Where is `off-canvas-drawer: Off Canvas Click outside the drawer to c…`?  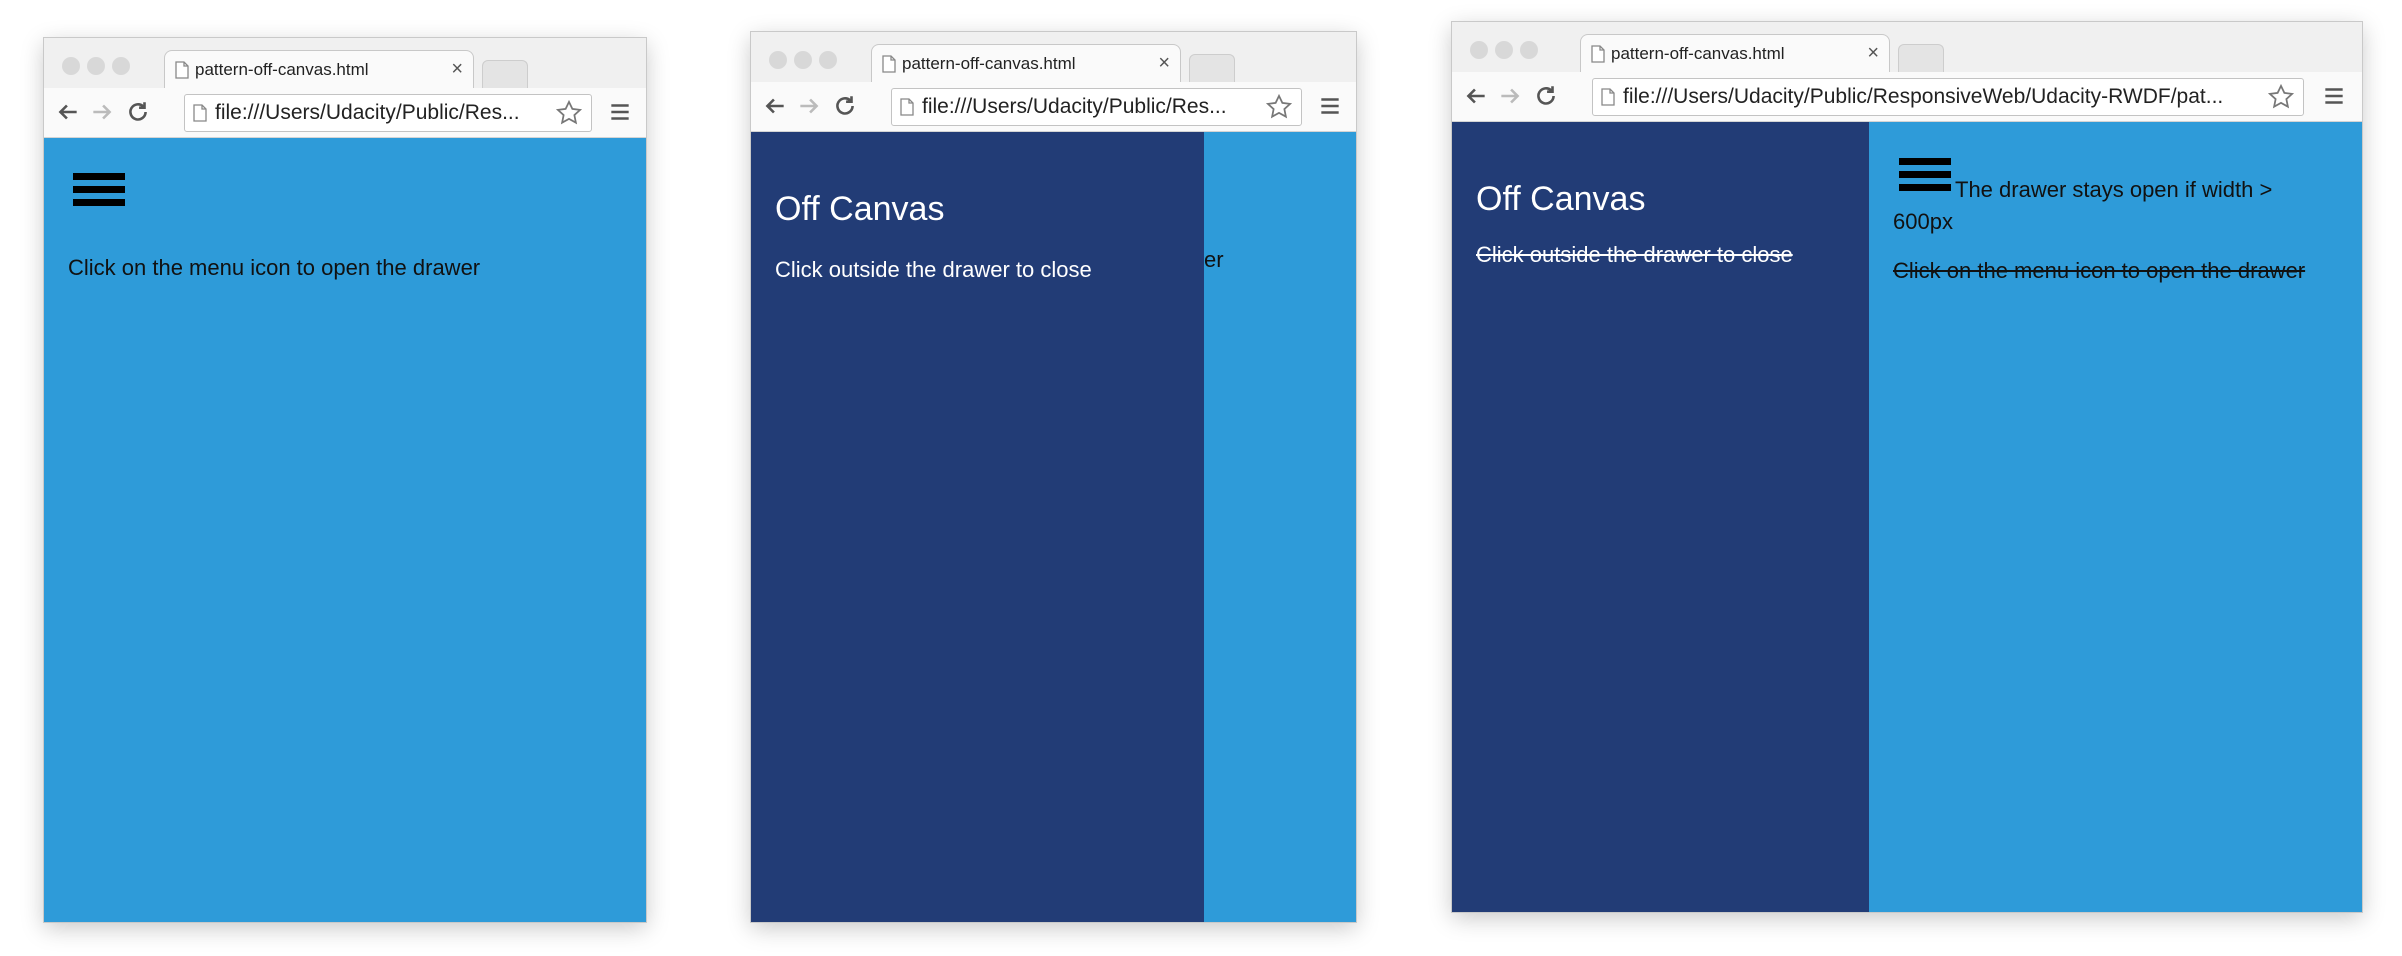 off-canvas-drawer: Off Canvas Click outside the drawer to c… is located at coordinates (1660, 517).